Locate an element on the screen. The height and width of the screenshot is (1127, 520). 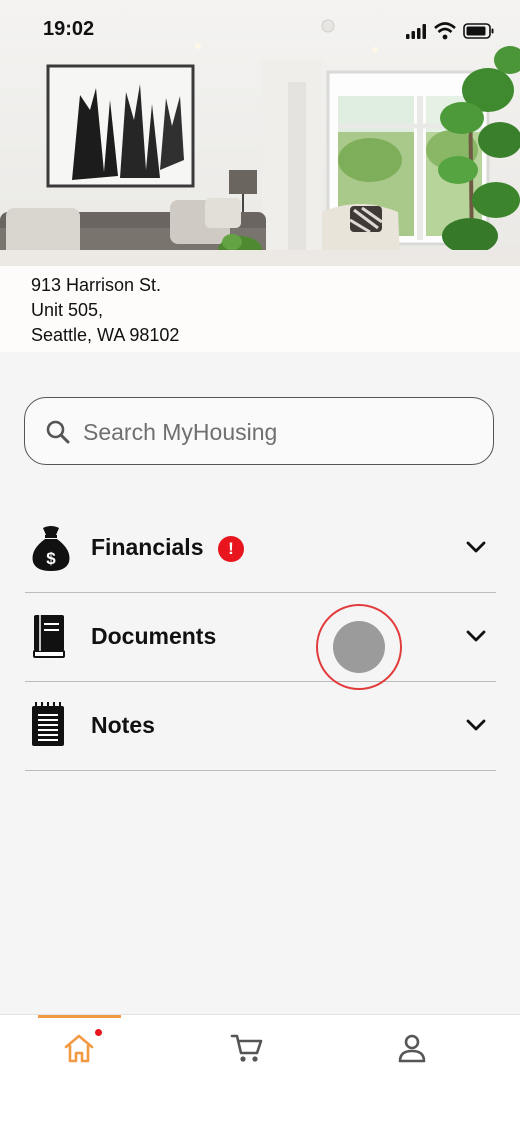
section-label-financials: Financials is located at coordinates (147, 547).